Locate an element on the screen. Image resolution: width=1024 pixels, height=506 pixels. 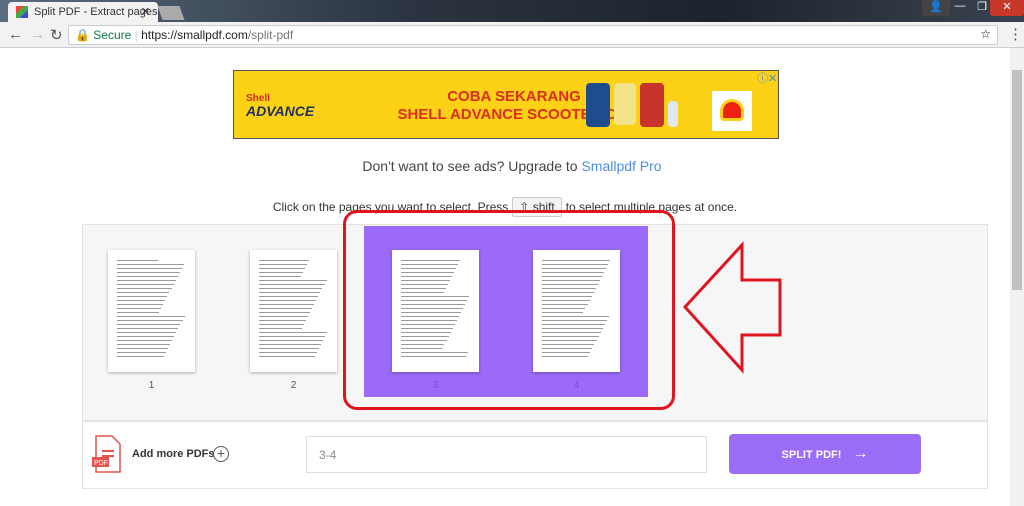
svg-text: PDF is located at coordinates (101, 463).